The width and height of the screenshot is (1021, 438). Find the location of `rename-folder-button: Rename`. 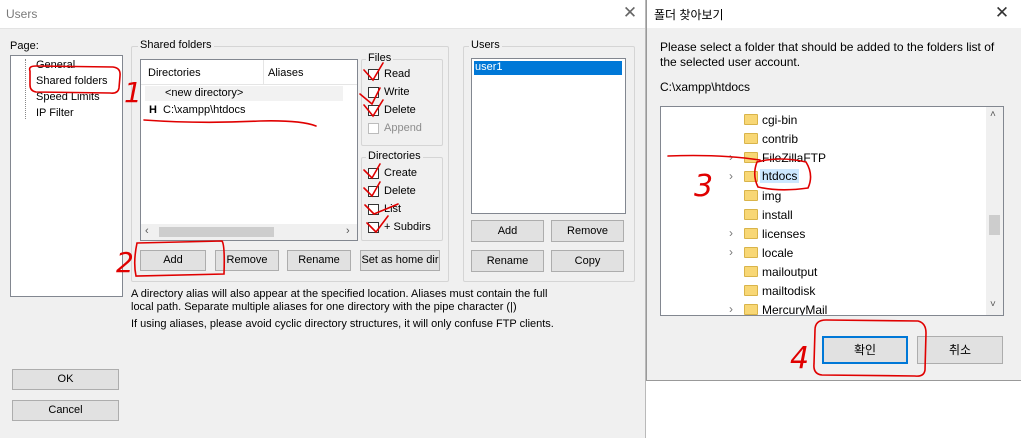

rename-folder-button: Rename is located at coordinates (319, 260).